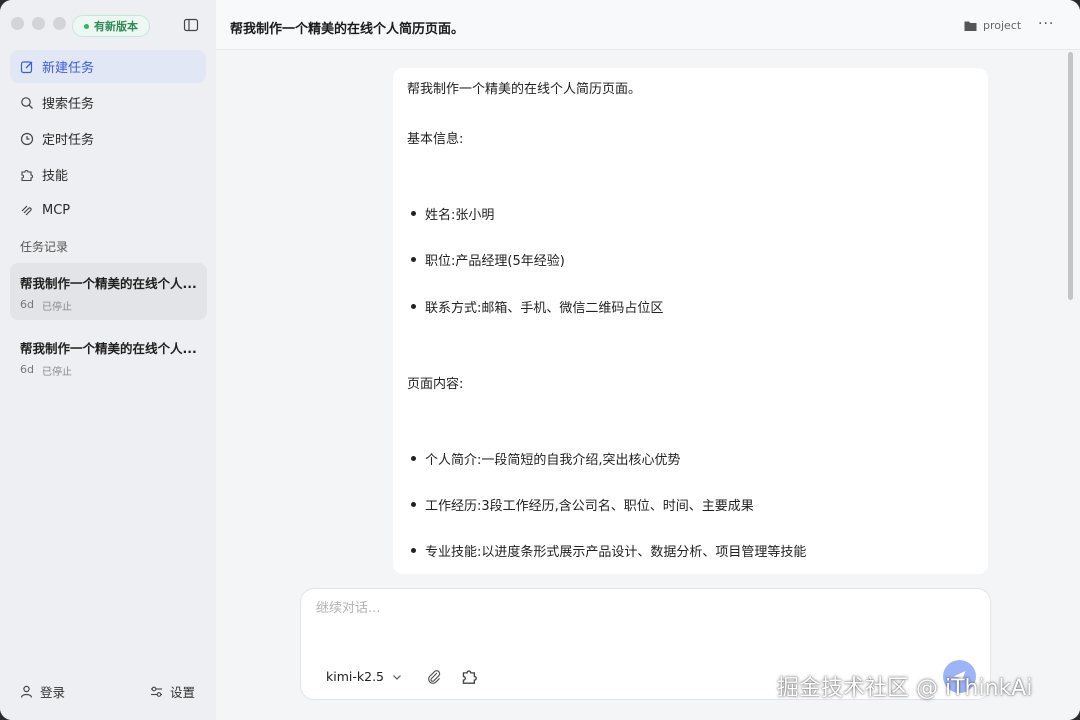 The height and width of the screenshot is (720, 1080). What do you see at coordinates (495, 261) in the screenshot?
I see `list-item-text: 职位:产品经理(5年经验)` at bounding box center [495, 261].